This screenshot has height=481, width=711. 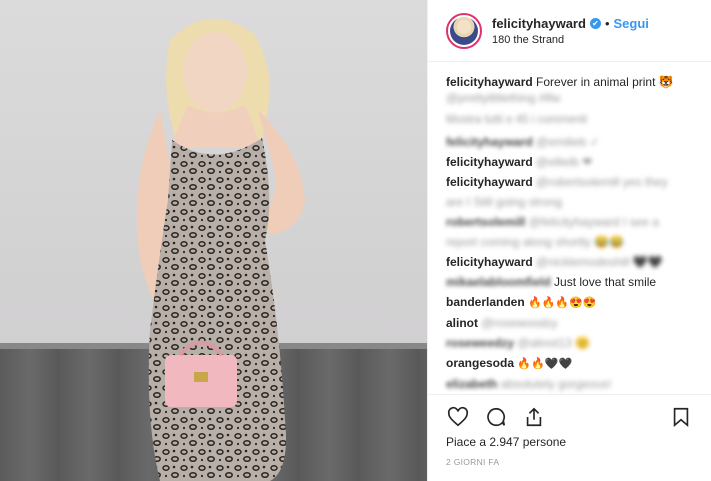 What do you see at coordinates (595, 23) in the screenshot?
I see `verified-badge-icon: ✔` at bounding box center [595, 23].